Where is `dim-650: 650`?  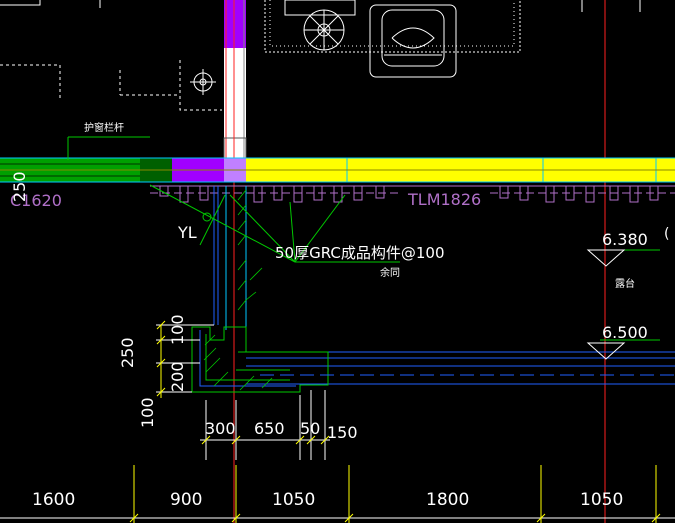
dim-650: 650 is located at coordinates (269, 428).